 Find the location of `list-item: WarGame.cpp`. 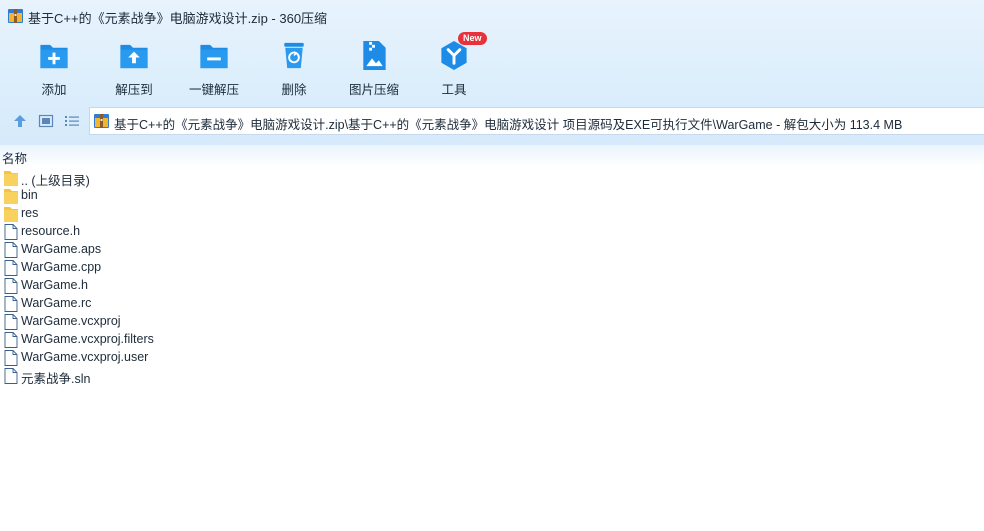

list-item: WarGame.cpp is located at coordinates (492, 268).